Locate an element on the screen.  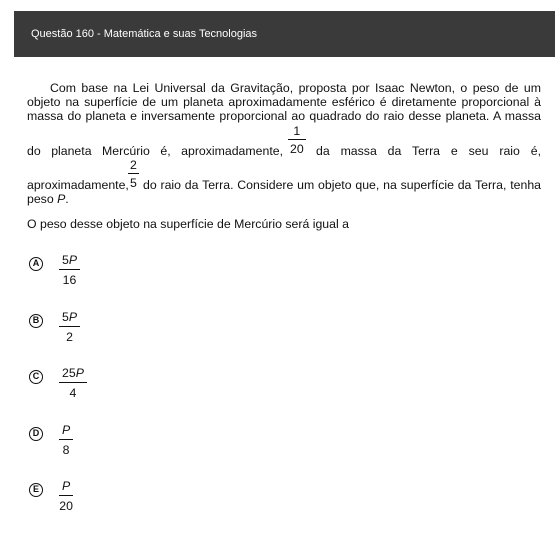
fraction-mass-ratio: 1 20 is located at coordinates (297, 140).